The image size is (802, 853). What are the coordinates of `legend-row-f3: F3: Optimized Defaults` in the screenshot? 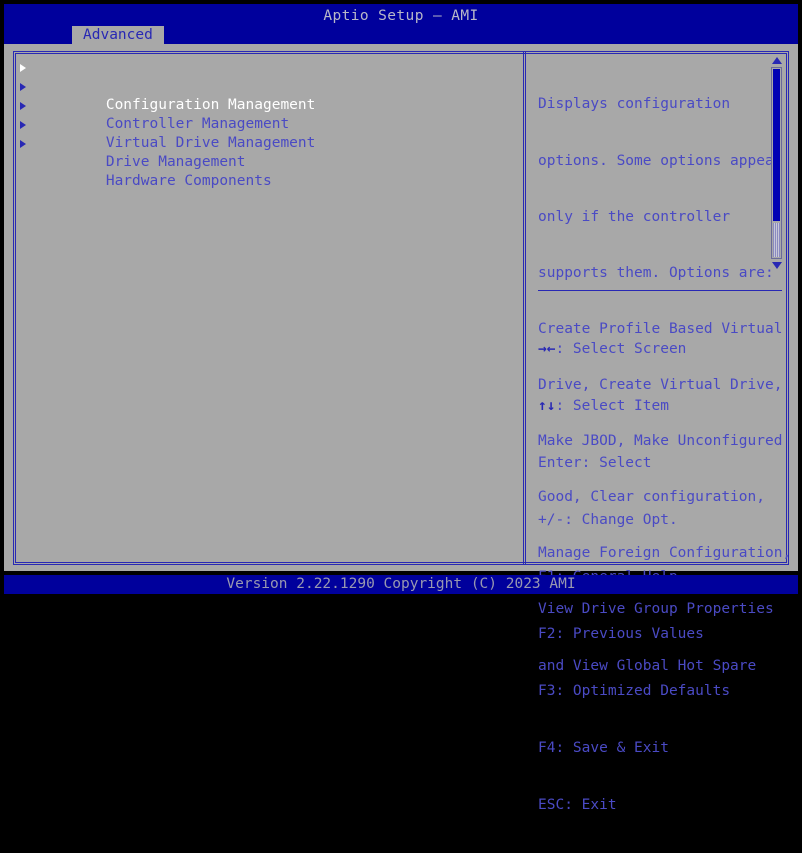 It's located at (660, 691).